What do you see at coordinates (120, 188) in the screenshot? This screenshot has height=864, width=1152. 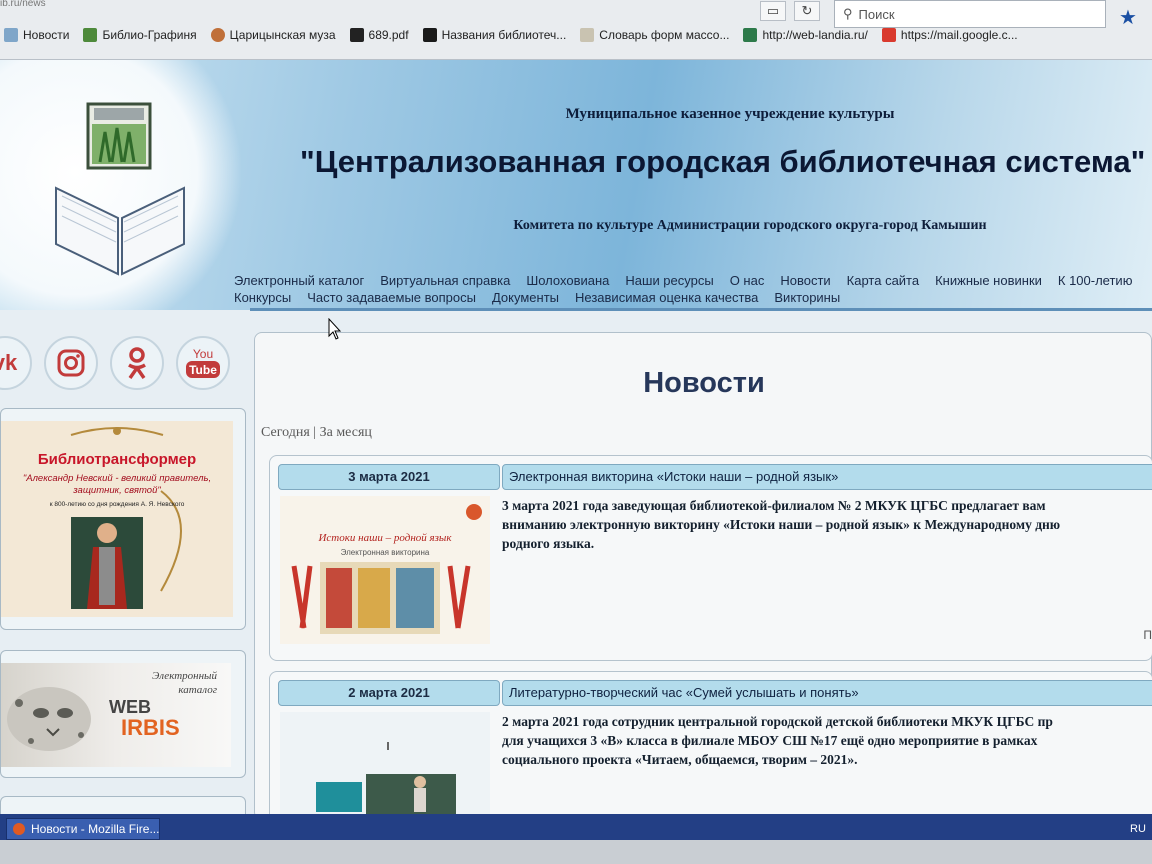 I see `library-logo` at bounding box center [120, 188].